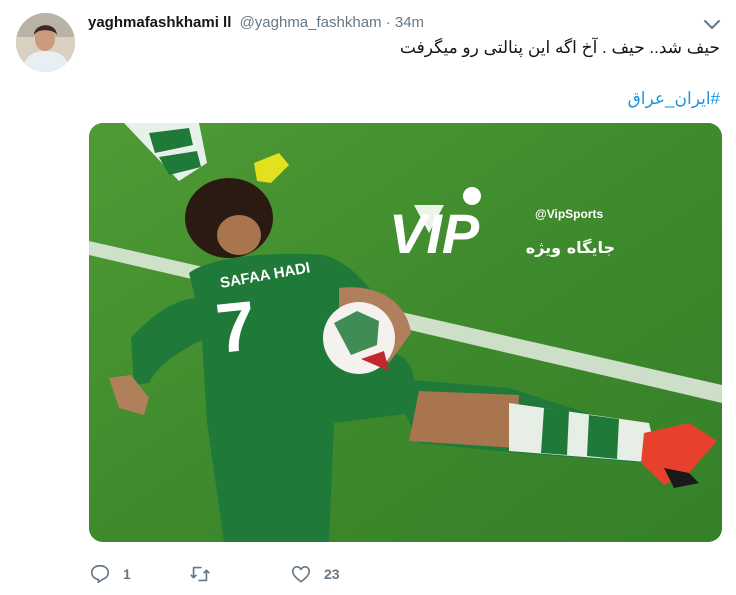 The image size is (736, 595). What do you see at coordinates (464, 419) in the screenshot?
I see `player-leg` at bounding box center [464, 419].